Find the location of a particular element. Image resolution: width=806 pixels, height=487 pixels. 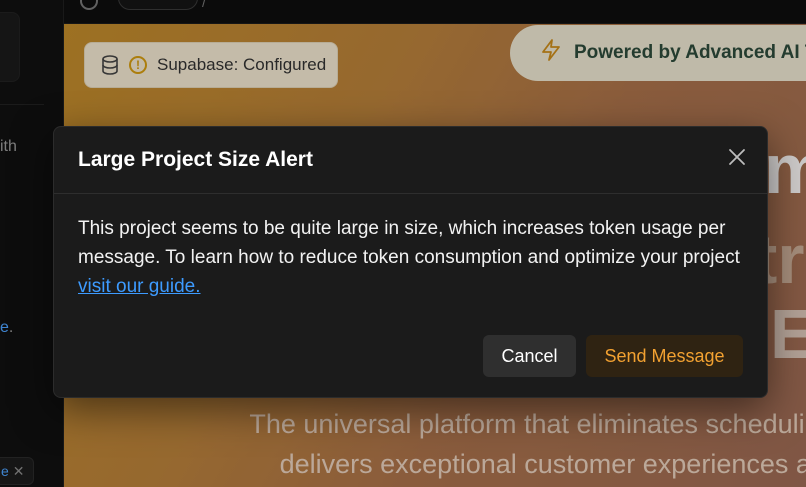

guide-link: visit our guide. is located at coordinates (139, 286).